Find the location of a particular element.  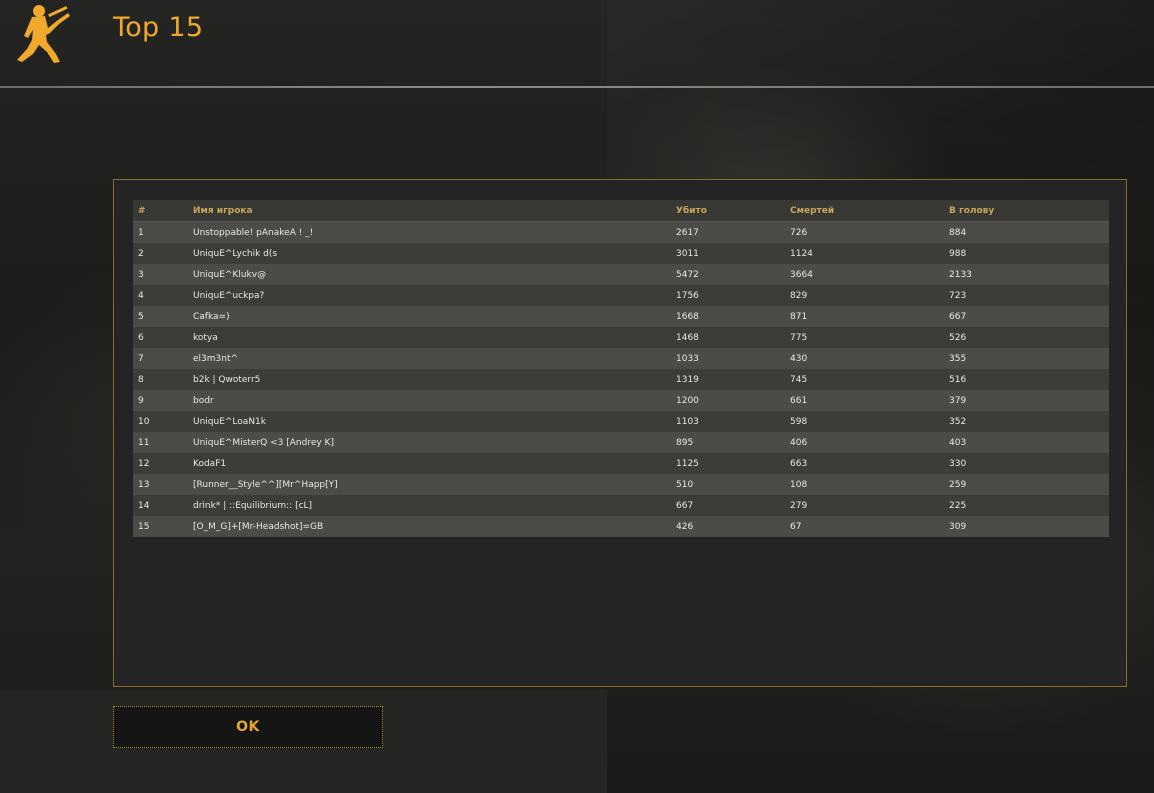

cell-deaths: 430 is located at coordinates (864, 358).